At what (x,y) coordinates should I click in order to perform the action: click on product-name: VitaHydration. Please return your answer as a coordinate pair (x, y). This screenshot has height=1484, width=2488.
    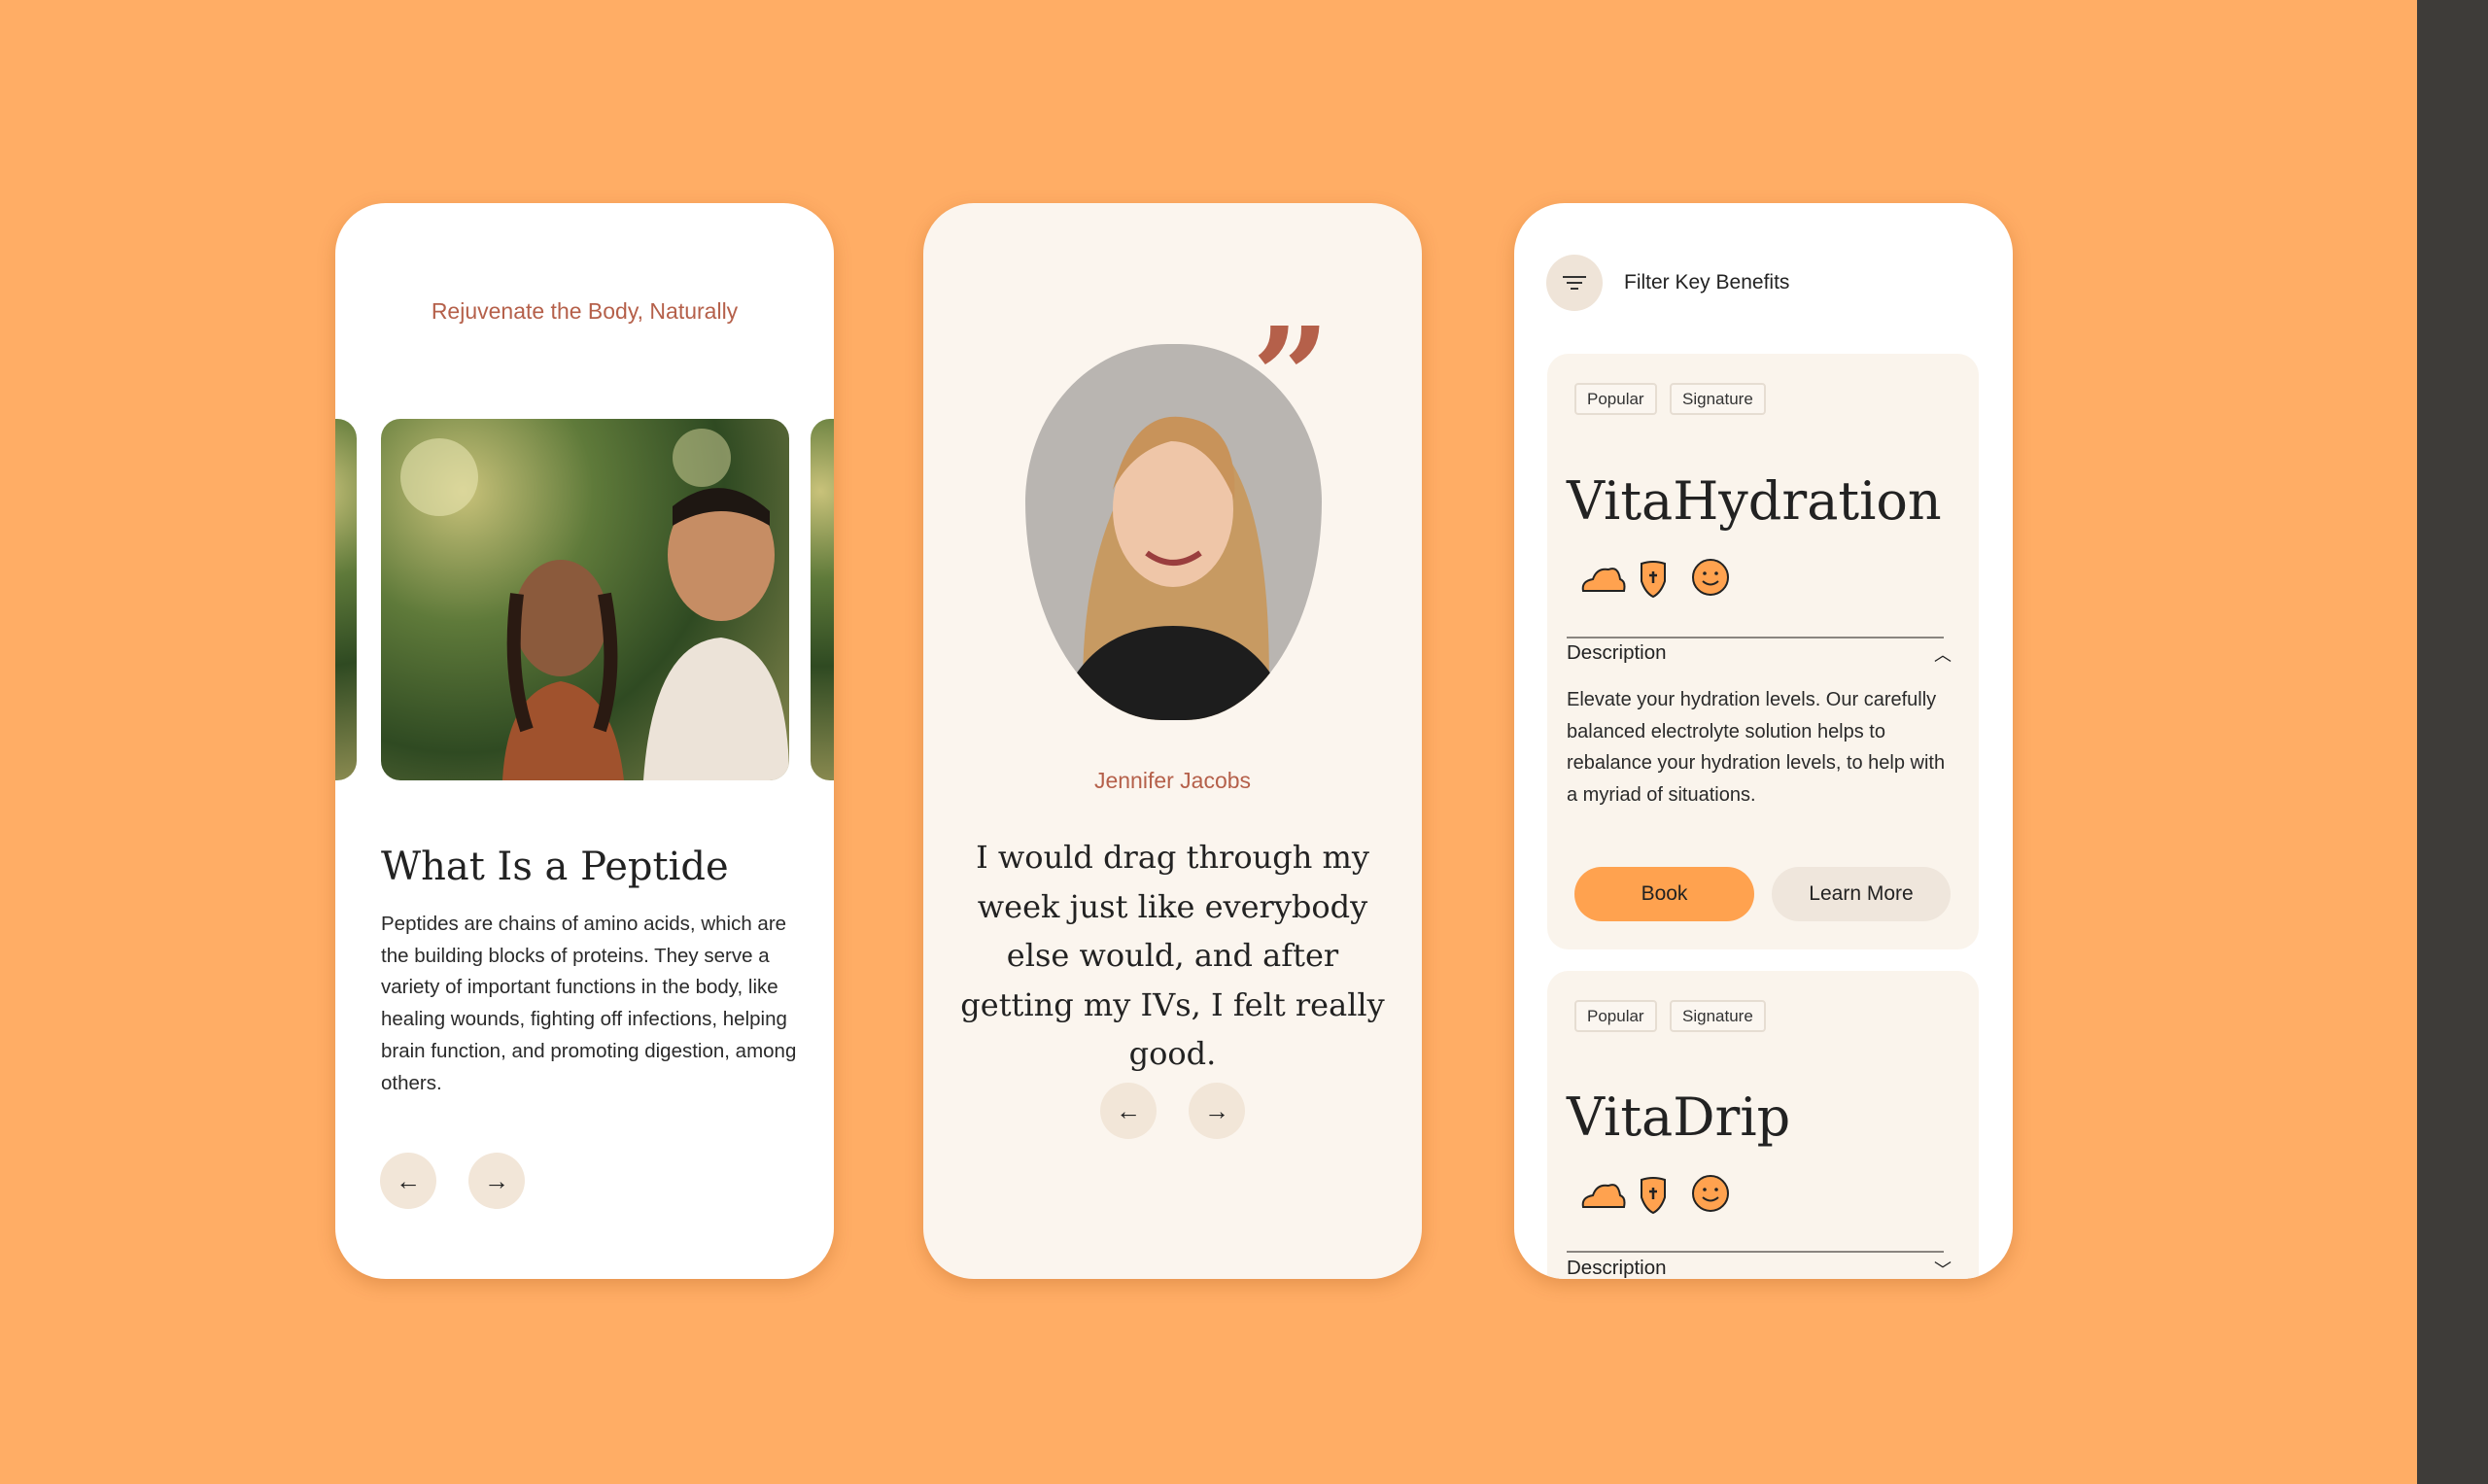
    Looking at the image, I should click on (1754, 501).